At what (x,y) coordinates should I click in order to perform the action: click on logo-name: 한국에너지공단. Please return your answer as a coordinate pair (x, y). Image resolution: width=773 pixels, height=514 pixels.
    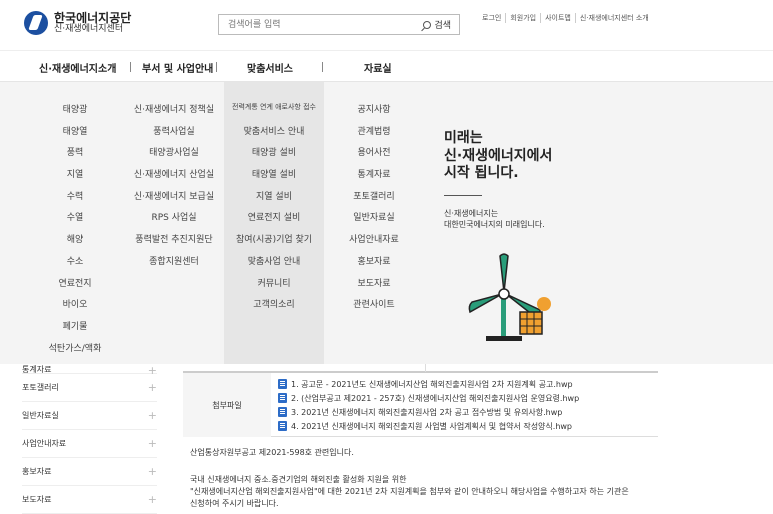
    Looking at the image, I should click on (93, 17).